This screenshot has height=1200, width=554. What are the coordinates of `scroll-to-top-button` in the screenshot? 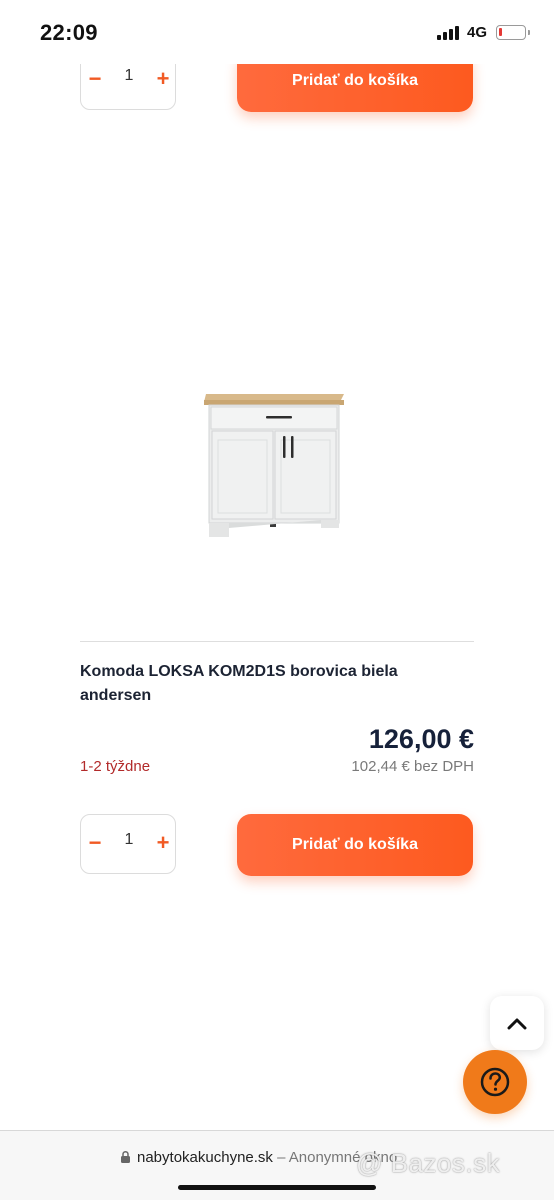 It's located at (517, 1023).